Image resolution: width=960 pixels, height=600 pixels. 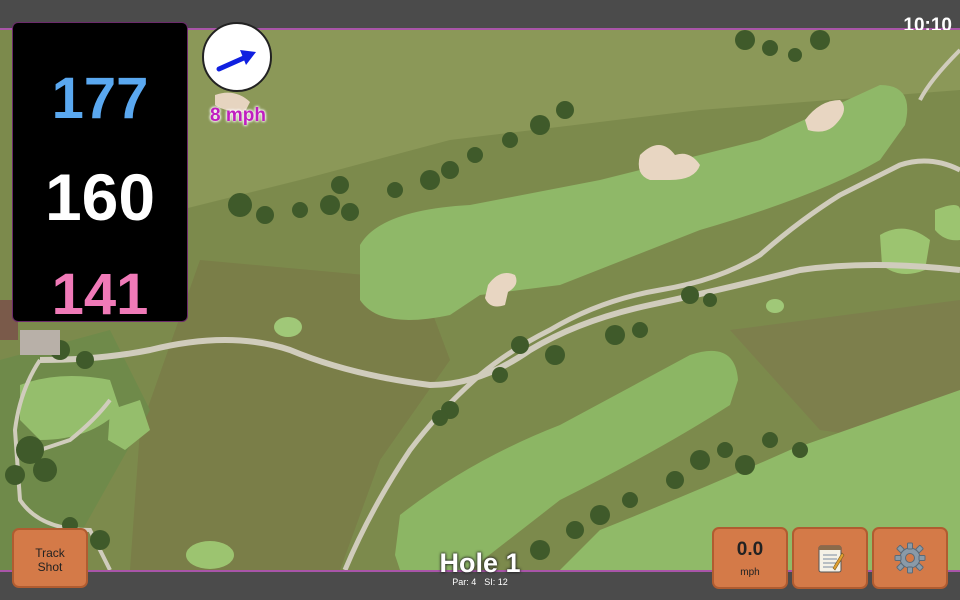 I want to click on gear-icon, so click(x=910, y=558).